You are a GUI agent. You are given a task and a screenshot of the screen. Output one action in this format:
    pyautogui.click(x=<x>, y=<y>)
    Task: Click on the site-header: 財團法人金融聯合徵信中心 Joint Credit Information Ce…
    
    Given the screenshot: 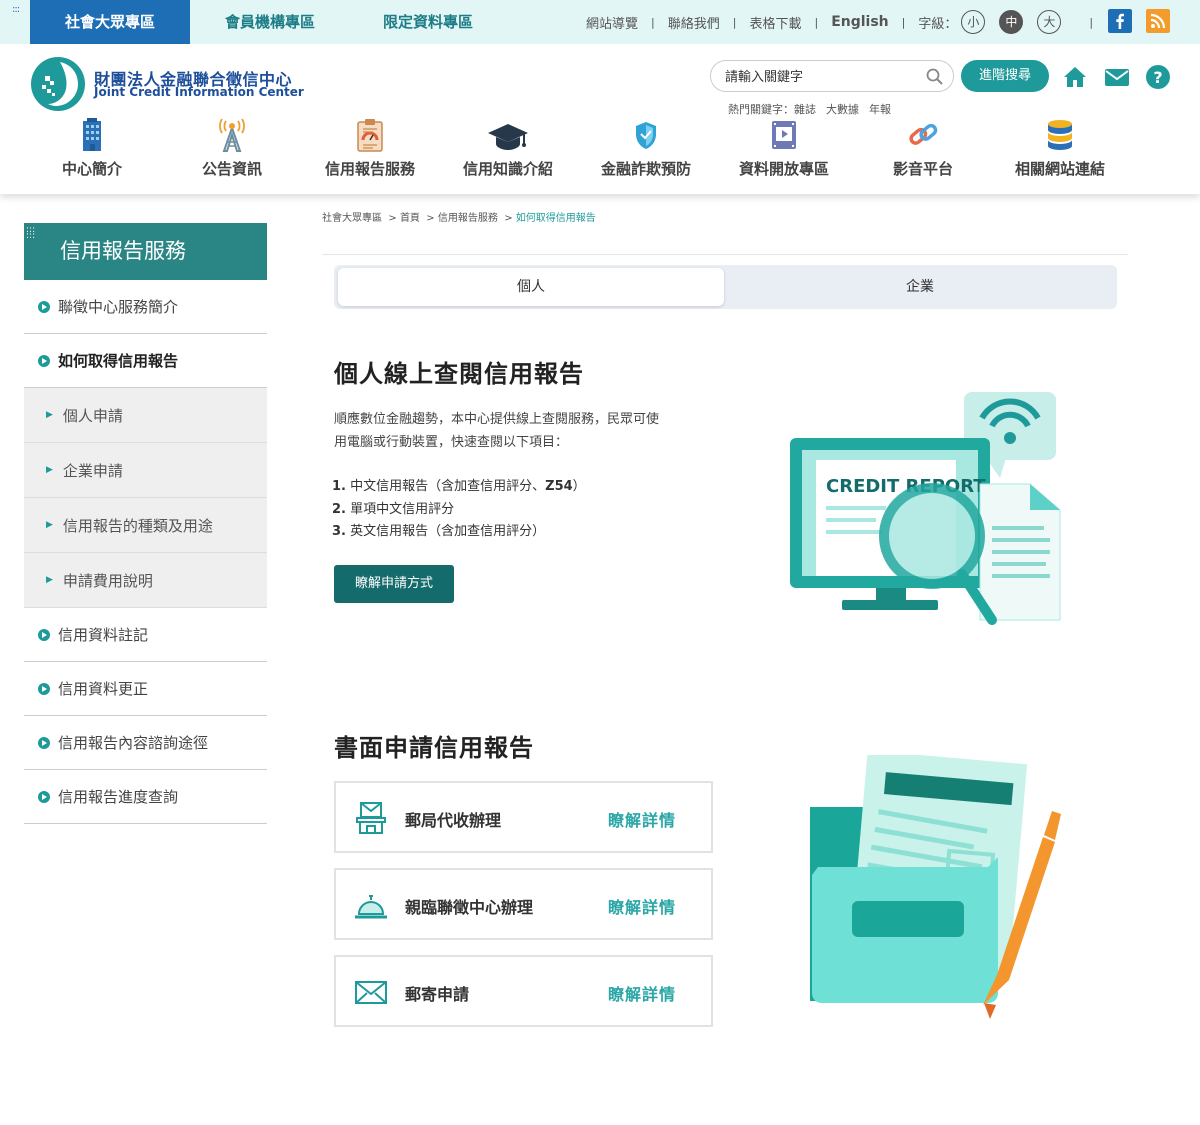 What is the action you would take?
    pyautogui.click(x=600, y=119)
    